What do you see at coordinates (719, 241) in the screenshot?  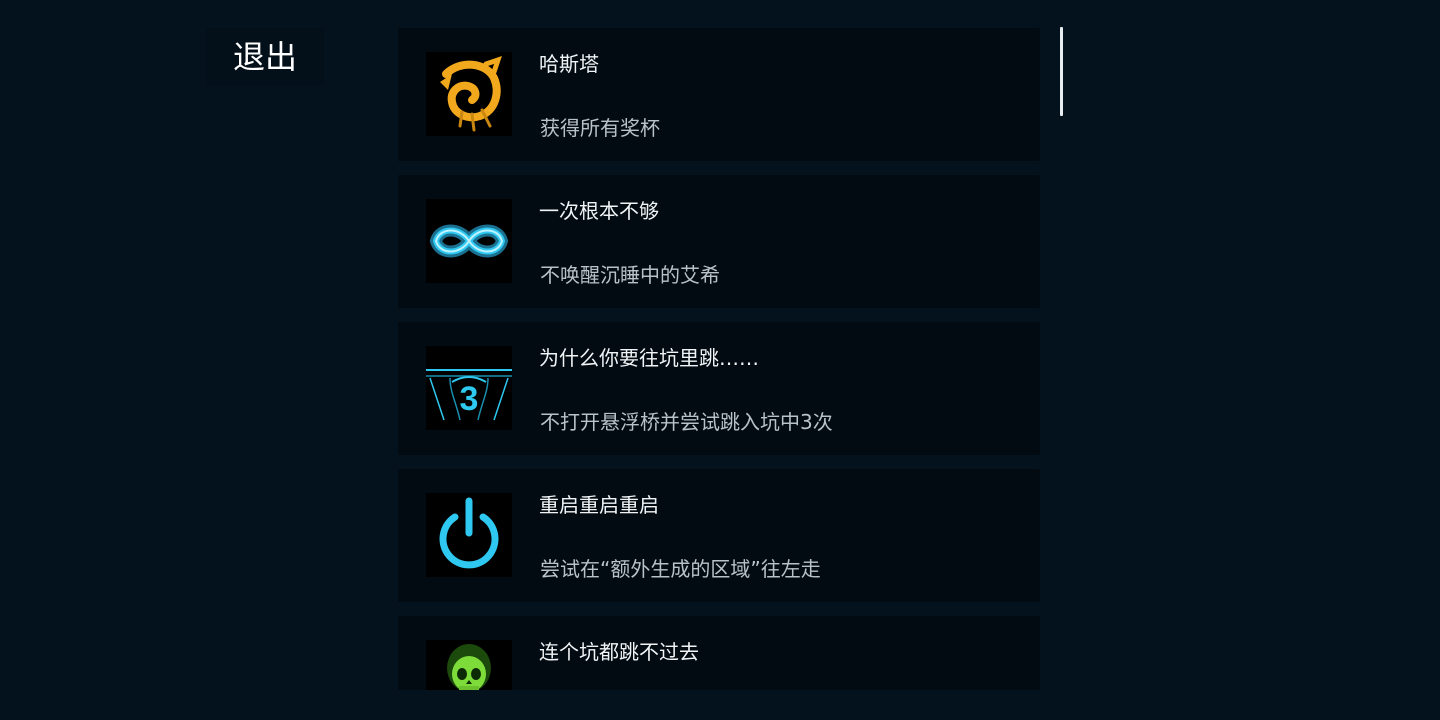 I see `achievement-card: 一次根本不够 不唤醒沉睡中的艾希` at bounding box center [719, 241].